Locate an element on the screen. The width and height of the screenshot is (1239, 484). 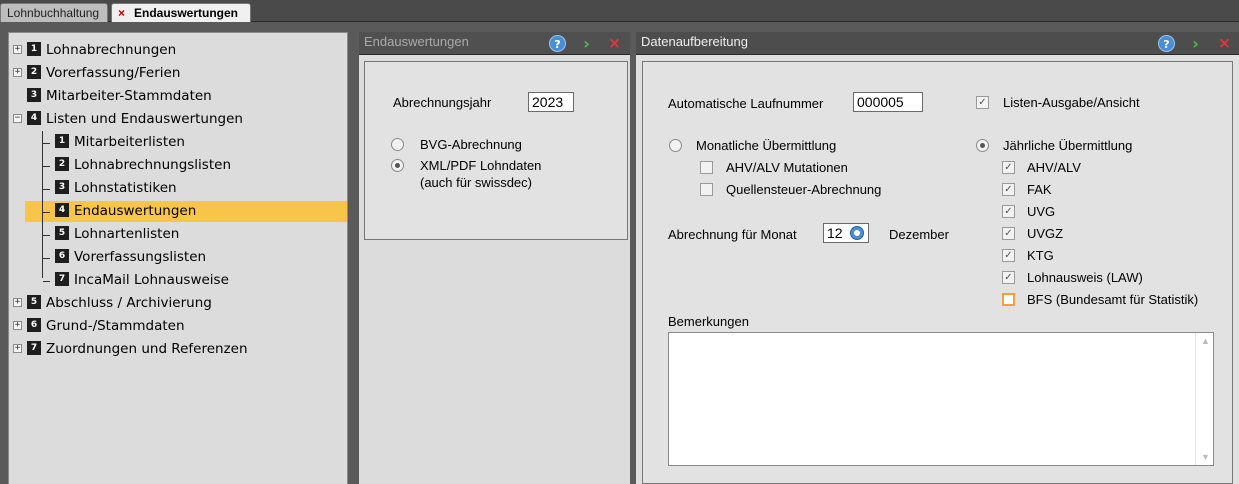
tree-item-lohnabrechnungen: 1 Lohnabrechnungen is located at coordinates (101, 50).